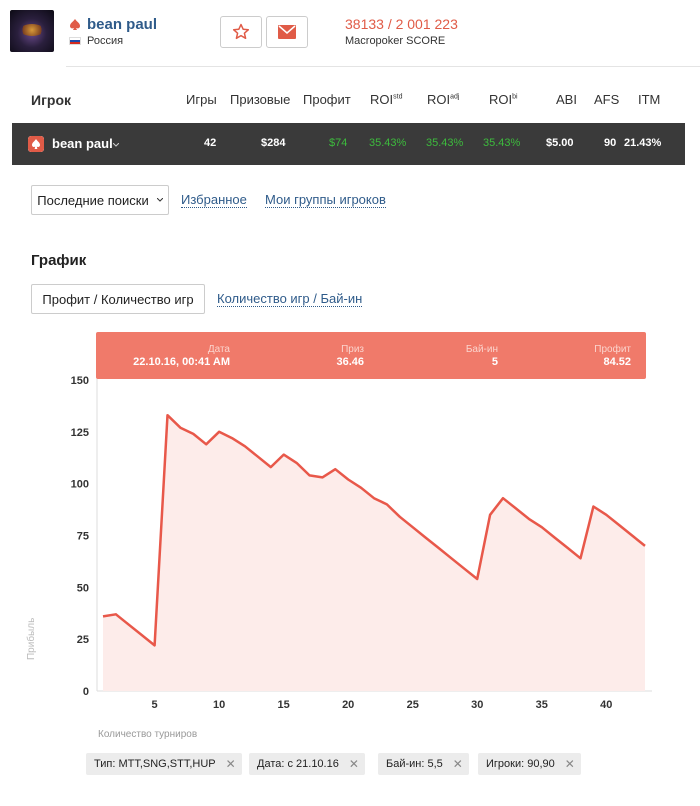 The height and width of the screenshot is (806, 700). Describe the element at coordinates (155, 764) in the screenshot. I see `filter-chip-label: Тип: MTT,SNG,STT,HUP` at that location.